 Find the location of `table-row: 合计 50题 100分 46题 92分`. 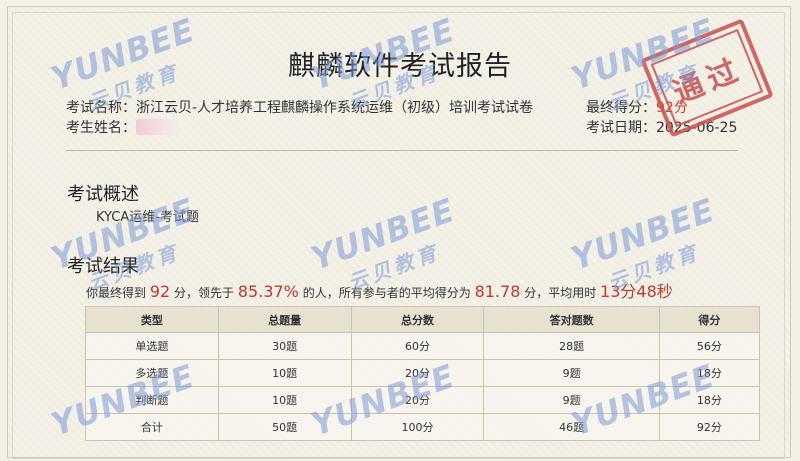

table-row: 合计 50题 100分 46题 92分 is located at coordinates (423, 427).